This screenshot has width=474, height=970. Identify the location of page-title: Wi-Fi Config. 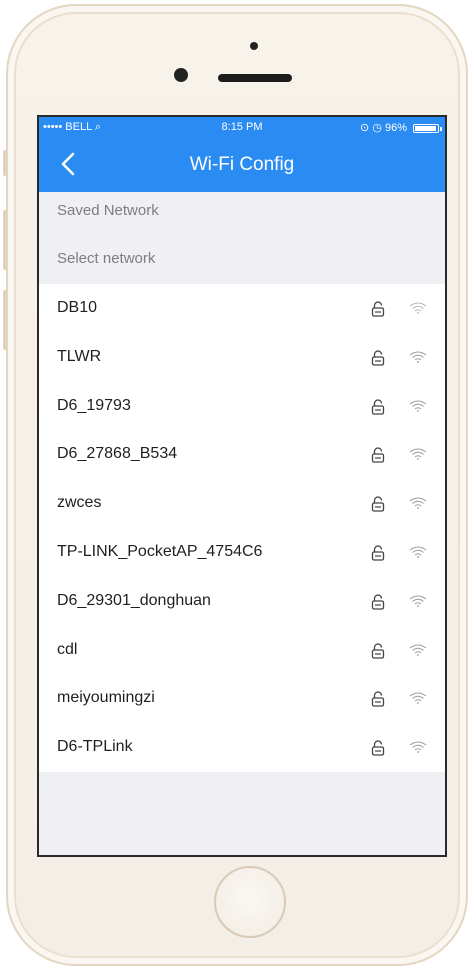
(242, 164).